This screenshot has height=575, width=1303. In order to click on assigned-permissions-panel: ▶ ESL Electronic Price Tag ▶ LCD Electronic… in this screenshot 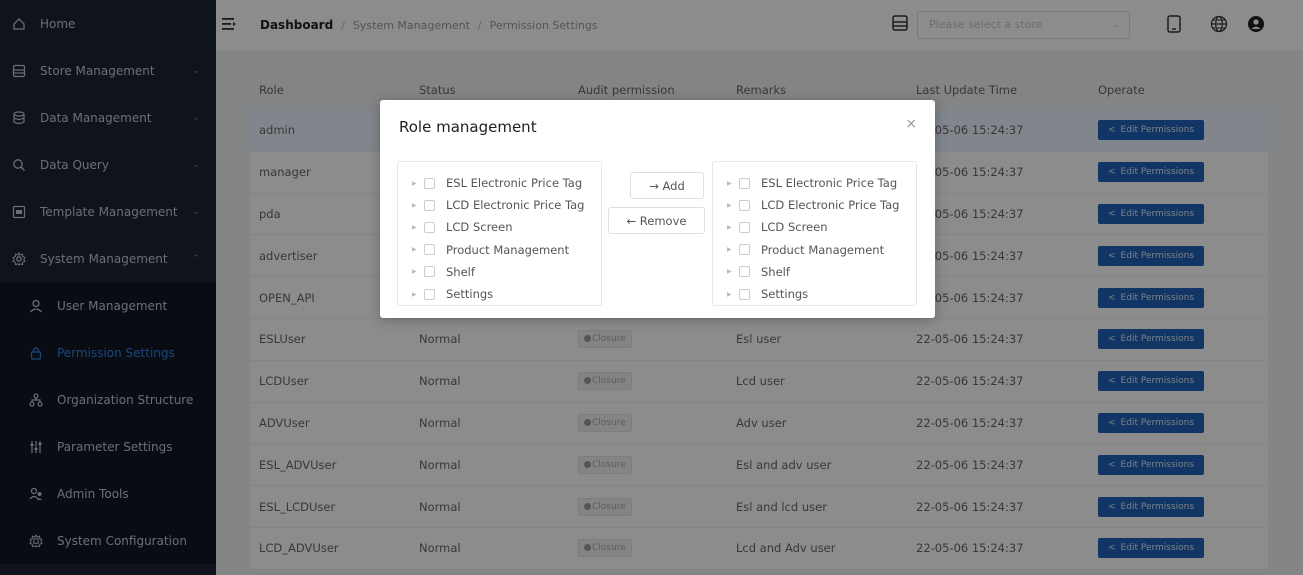, I will do `click(814, 233)`.